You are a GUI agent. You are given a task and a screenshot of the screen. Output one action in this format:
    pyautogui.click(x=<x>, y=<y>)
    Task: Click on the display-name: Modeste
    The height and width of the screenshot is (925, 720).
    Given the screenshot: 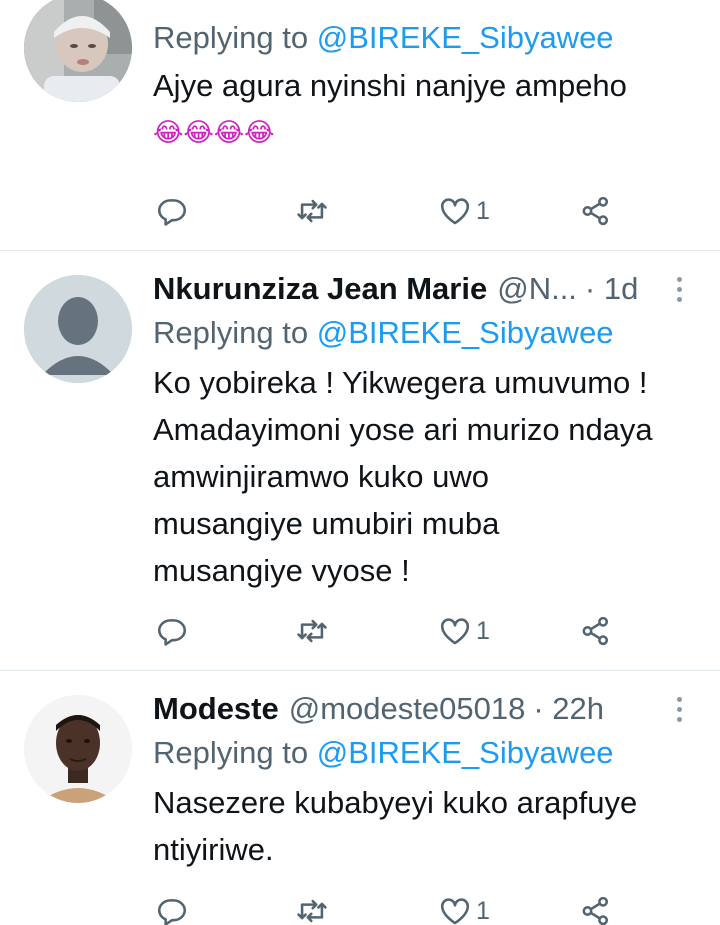 What is the action you would take?
    pyautogui.click(x=216, y=709)
    